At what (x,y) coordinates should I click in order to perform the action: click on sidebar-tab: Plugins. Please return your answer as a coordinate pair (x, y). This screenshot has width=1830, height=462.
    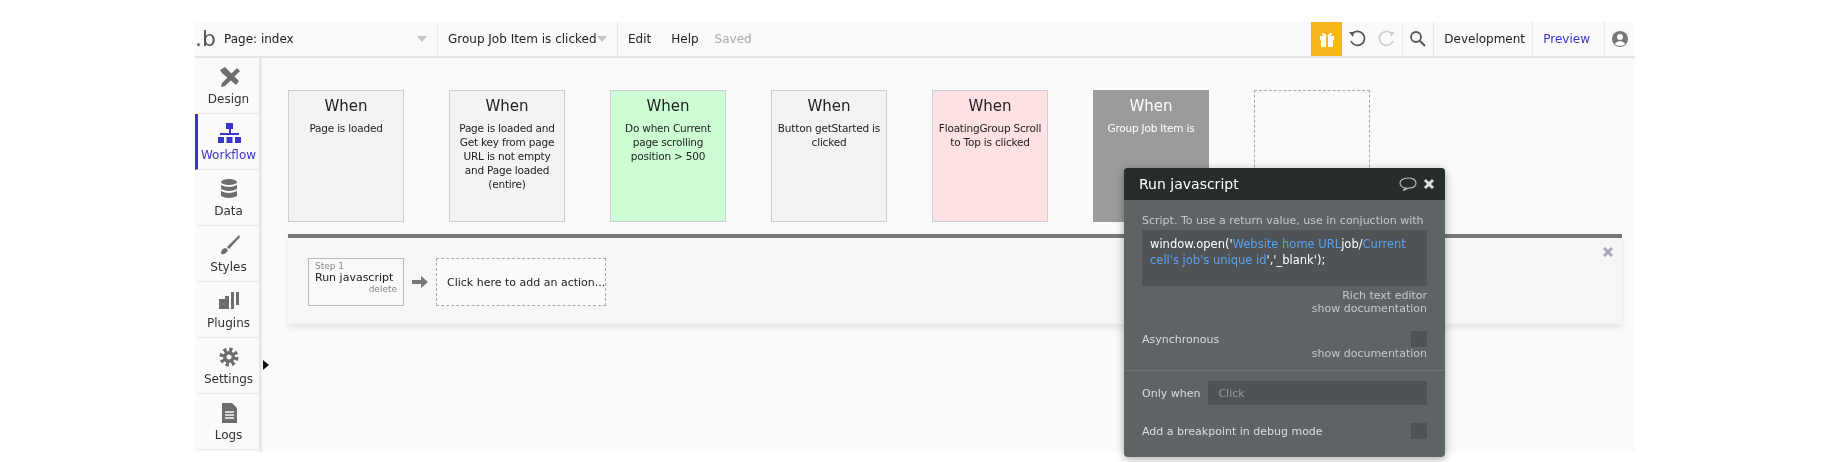
    Looking at the image, I should click on (227, 310).